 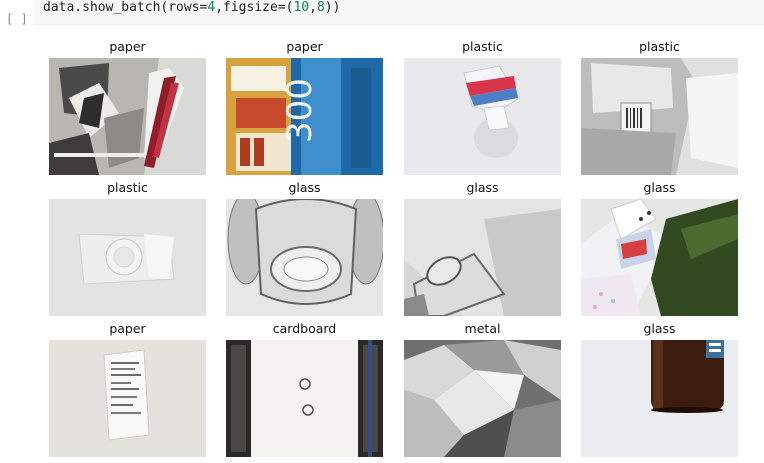 What do you see at coordinates (304, 398) in the screenshot?
I see `cardboard-photo` at bounding box center [304, 398].